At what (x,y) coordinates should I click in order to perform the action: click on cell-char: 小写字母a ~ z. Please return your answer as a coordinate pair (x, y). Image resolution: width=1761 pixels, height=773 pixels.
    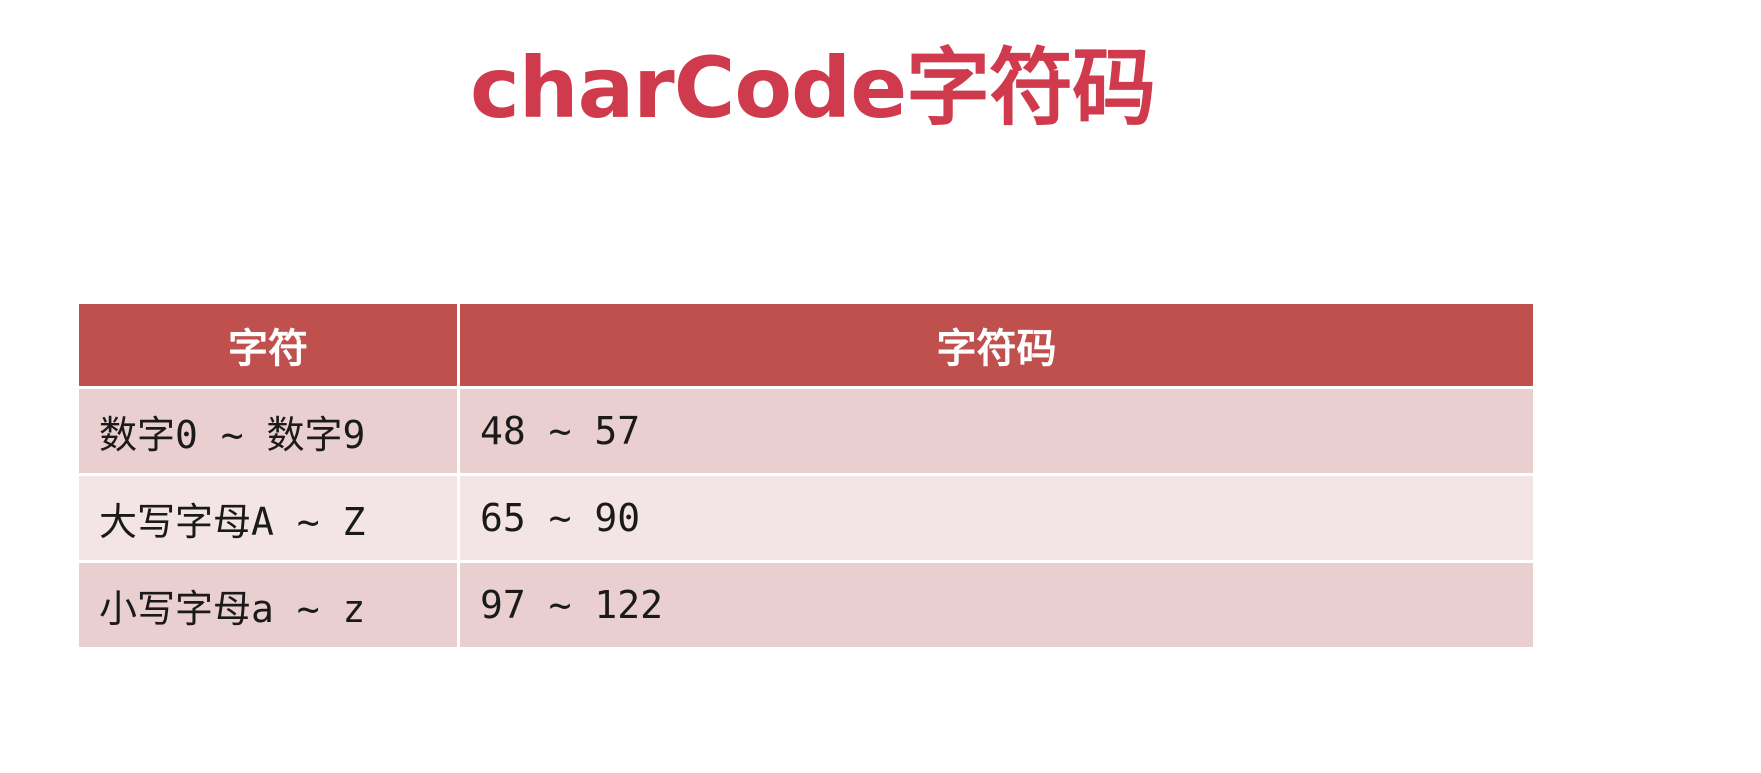
    Looking at the image, I should click on (268, 605).